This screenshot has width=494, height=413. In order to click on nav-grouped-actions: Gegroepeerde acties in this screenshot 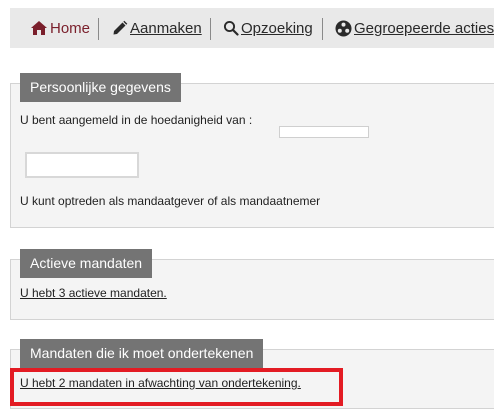, I will do `click(414, 28)`.